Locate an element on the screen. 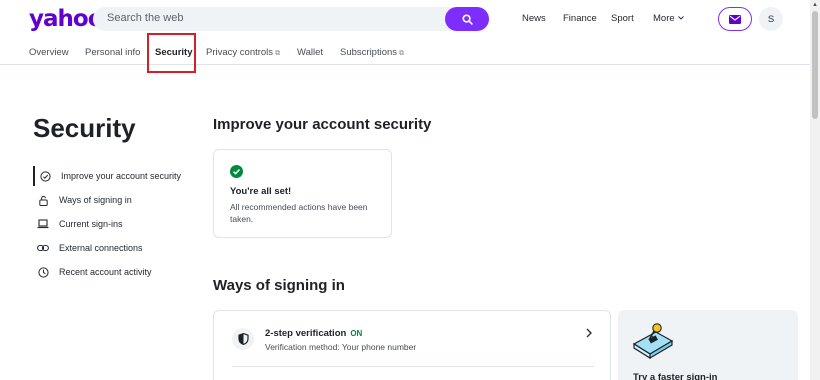 This screenshot has width=820, height=380. status-title: You're all set! is located at coordinates (261, 191).